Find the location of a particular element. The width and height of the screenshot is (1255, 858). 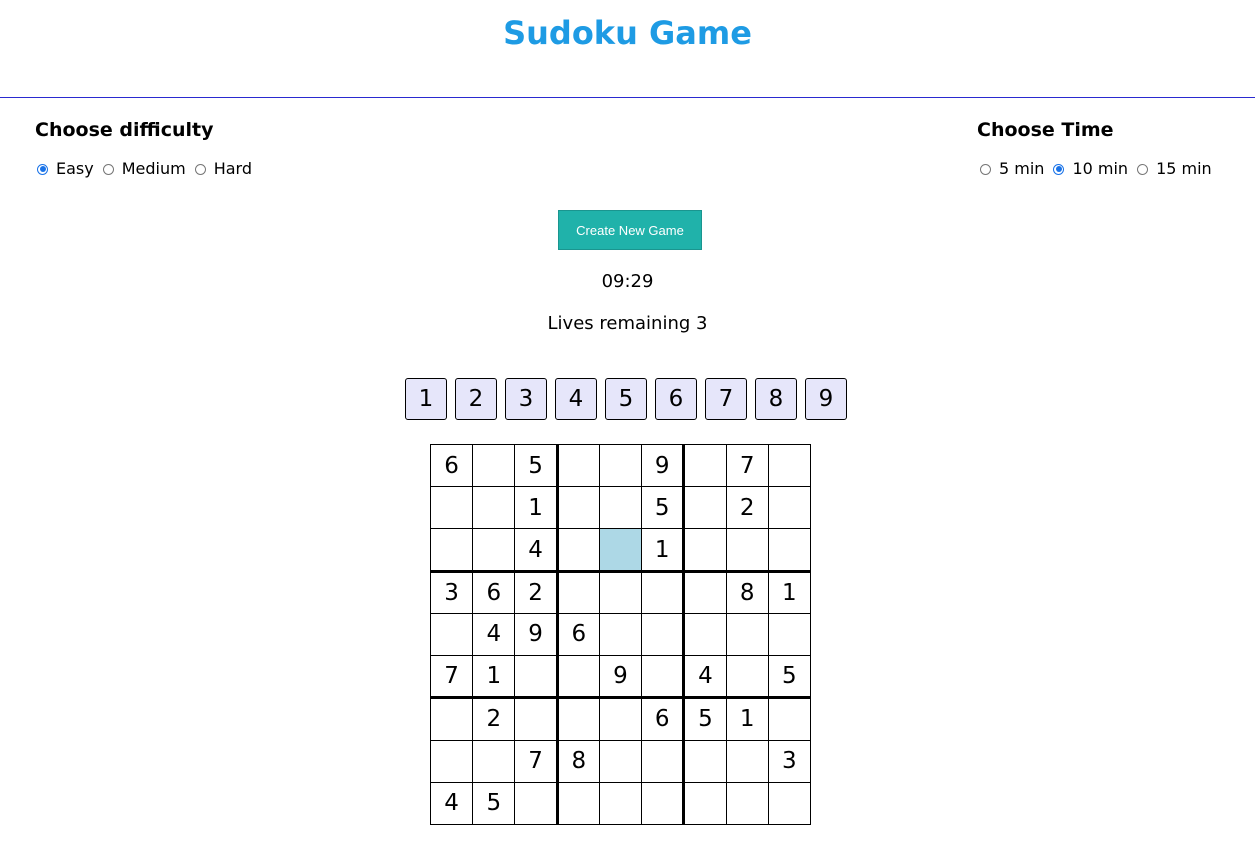

difficulty-radio-medium is located at coordinates (108, 169).